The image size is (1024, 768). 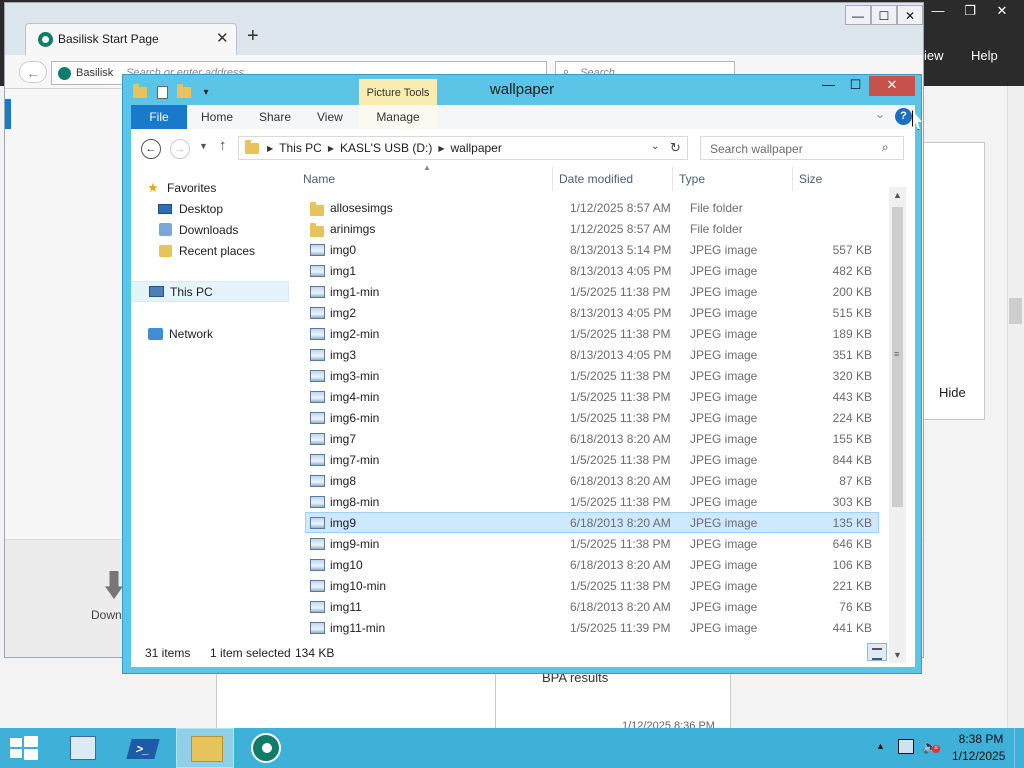 What do you see at coordinates (223, 145) in the screenshot?
I see `up-button: ↑` at bounding box center [223, 145].